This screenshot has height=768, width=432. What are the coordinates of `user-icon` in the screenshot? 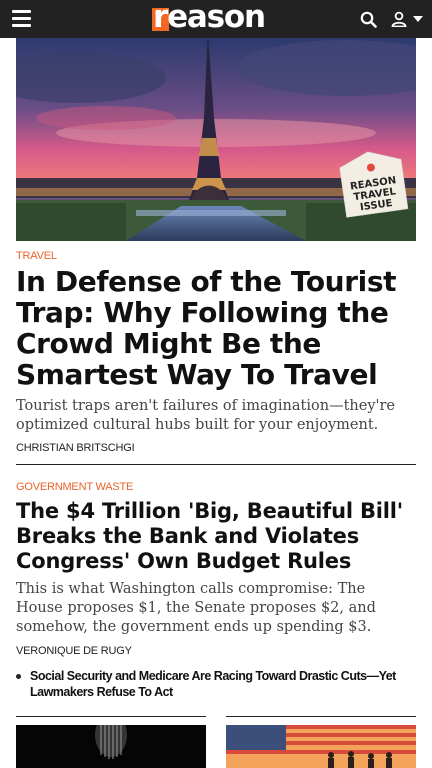 It's located at (399, 19).